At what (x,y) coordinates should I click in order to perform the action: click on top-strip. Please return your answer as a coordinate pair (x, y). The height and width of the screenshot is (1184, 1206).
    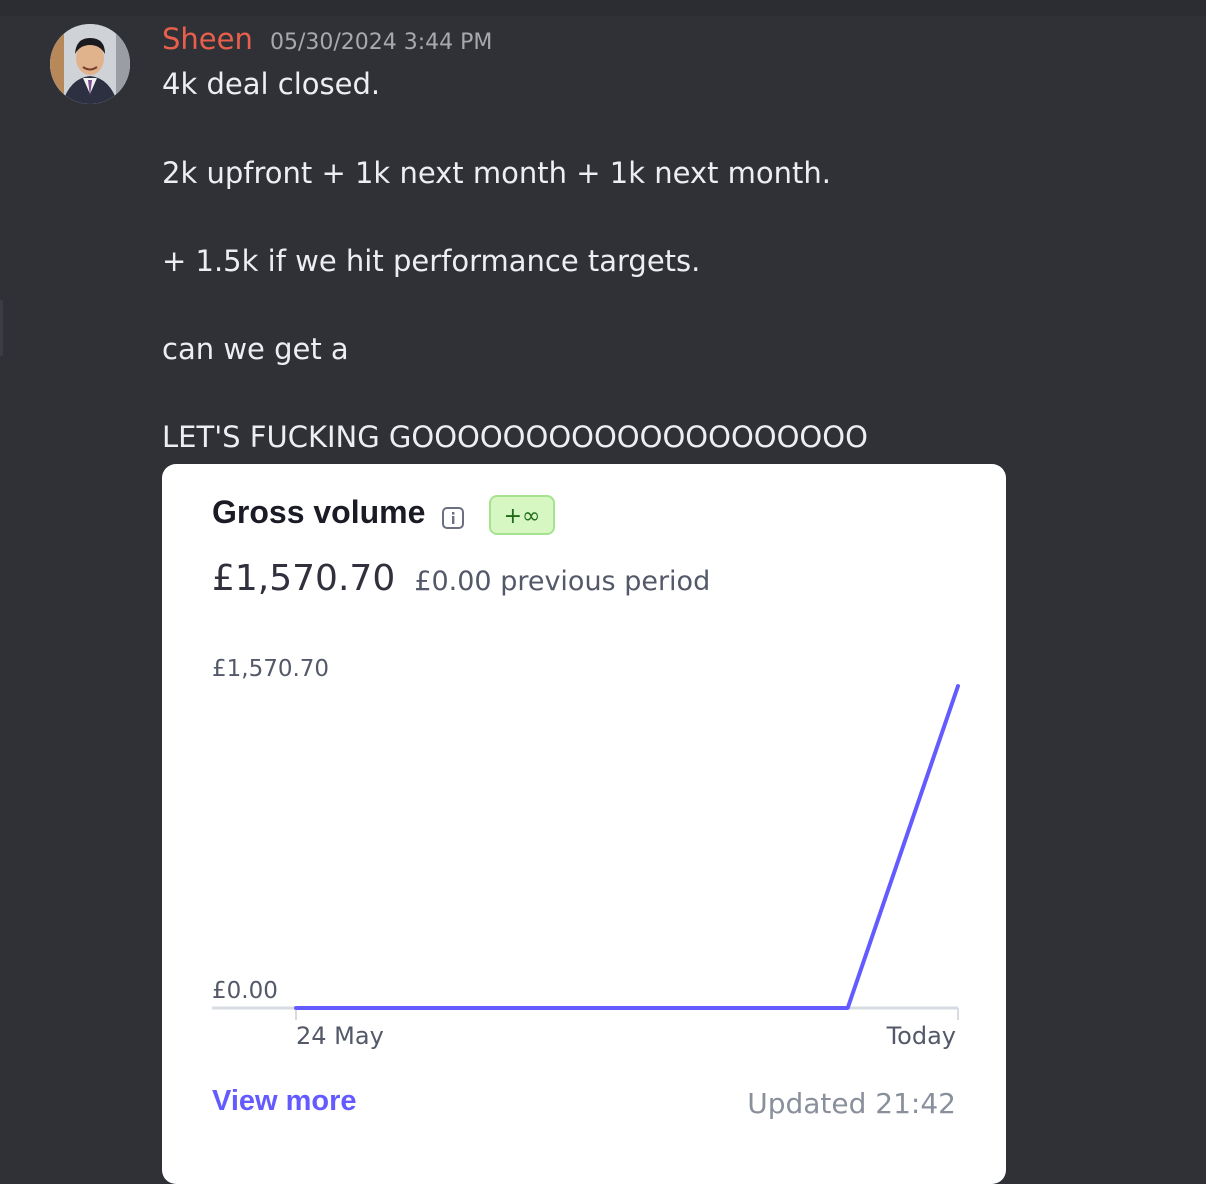
    Looking at the image, I should click on (603, 8).